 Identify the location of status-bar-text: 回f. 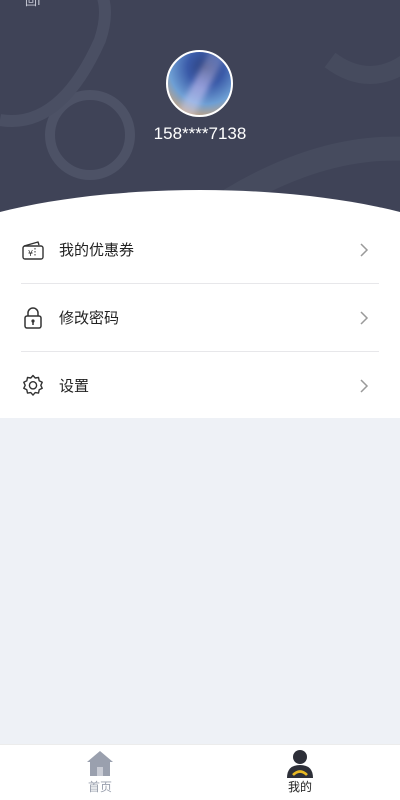
(33, 4).